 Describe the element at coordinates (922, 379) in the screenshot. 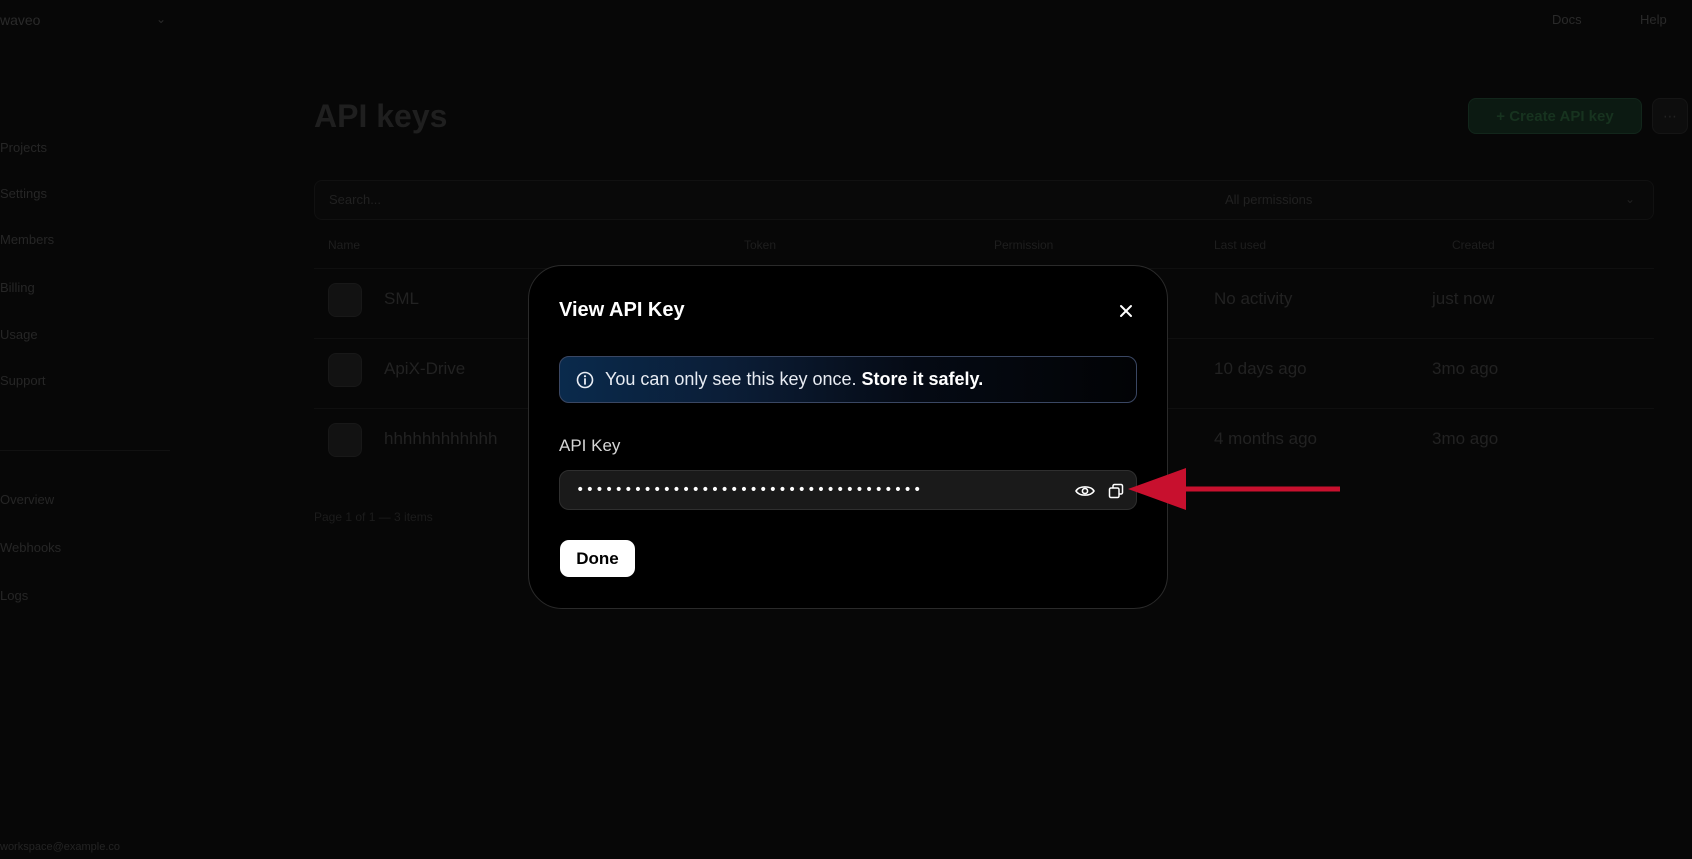

I see `info-message-emphasis: Store it safely.` at that location.